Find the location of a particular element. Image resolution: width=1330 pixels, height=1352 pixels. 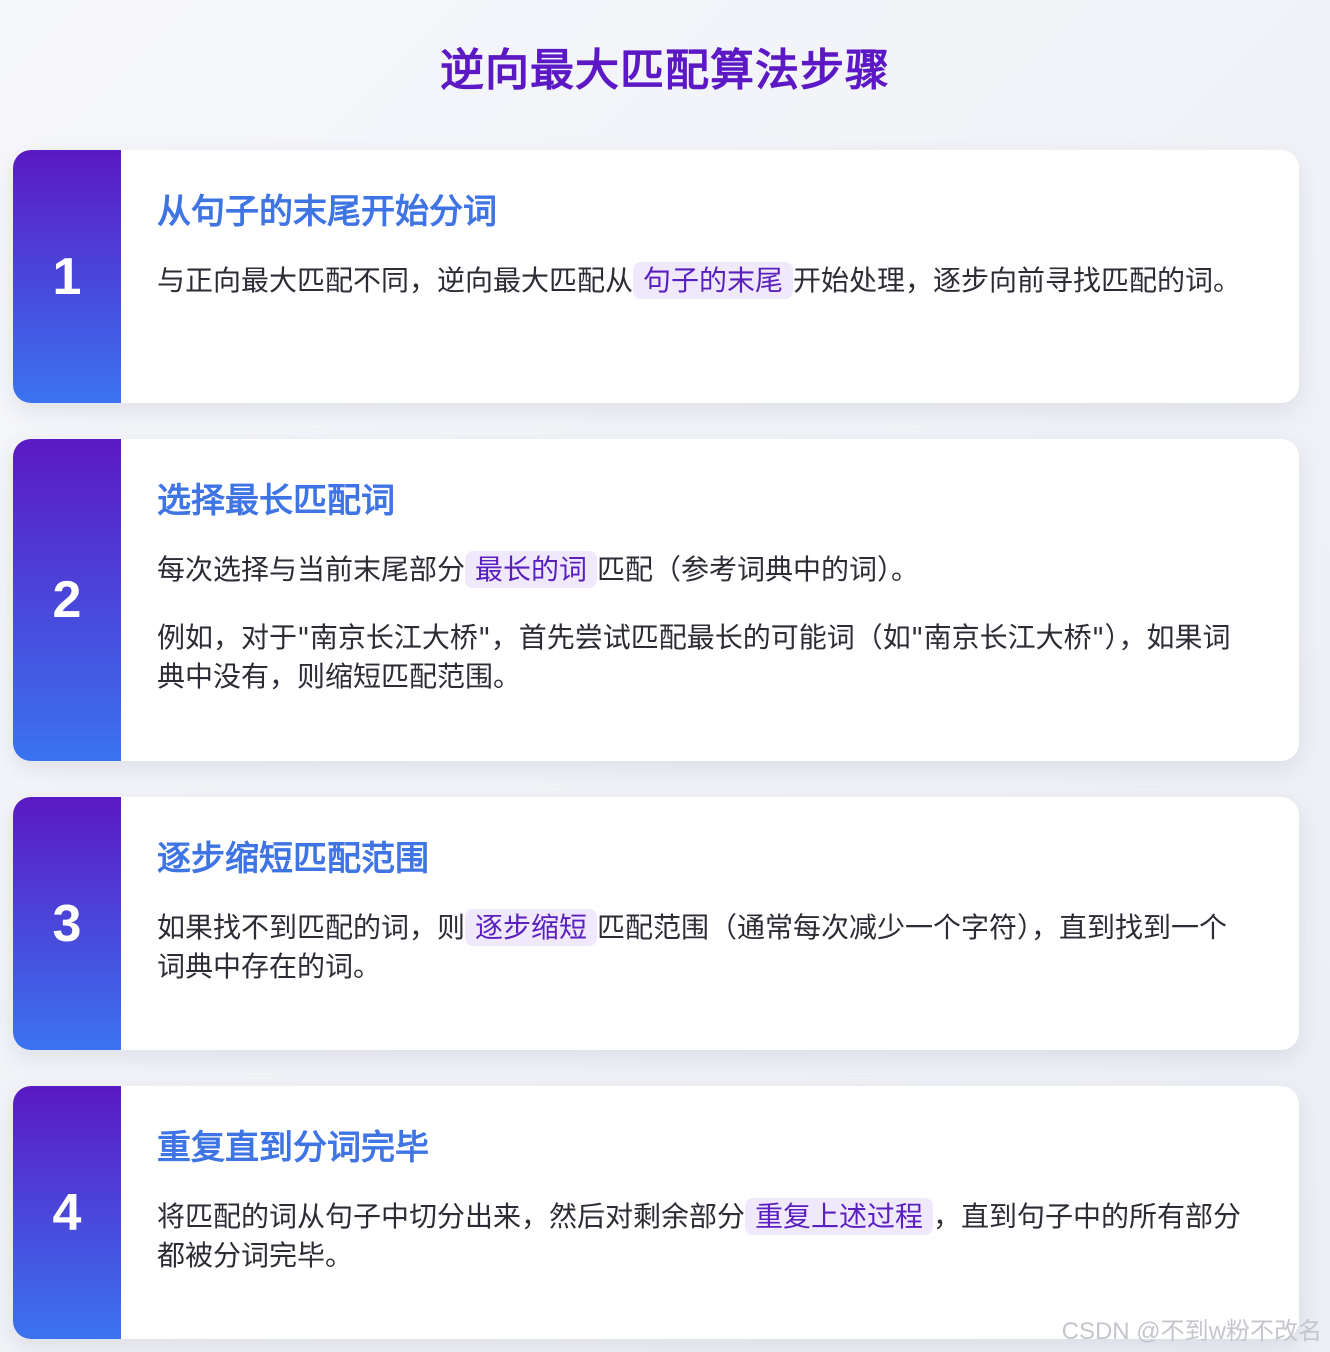

step-description: 每次选择与当前末尾部分 最长的词 匹配（参考词典中的词）。 is located at coordinates (704, 569).